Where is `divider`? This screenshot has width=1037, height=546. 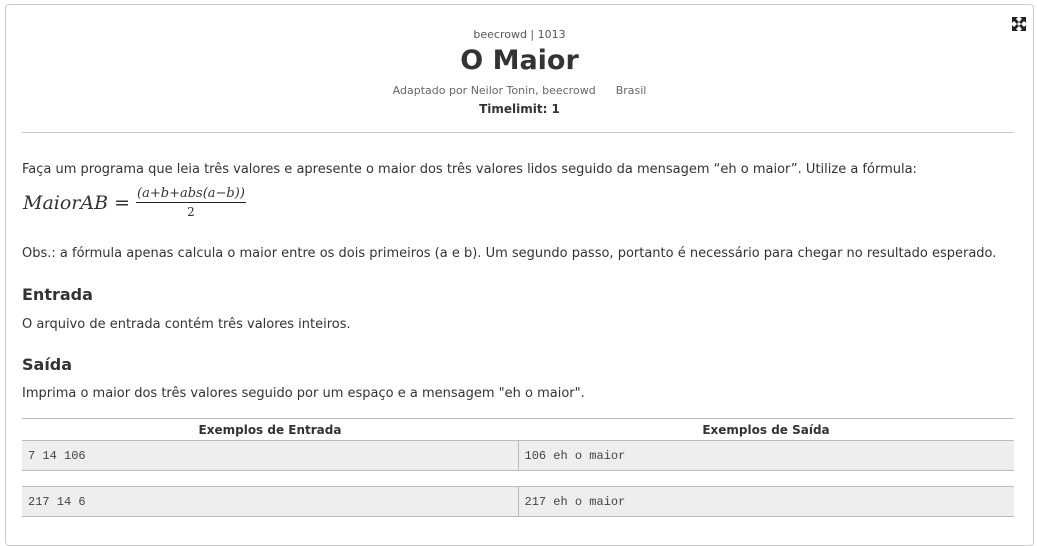
divider is located at coordinates (518, 132).